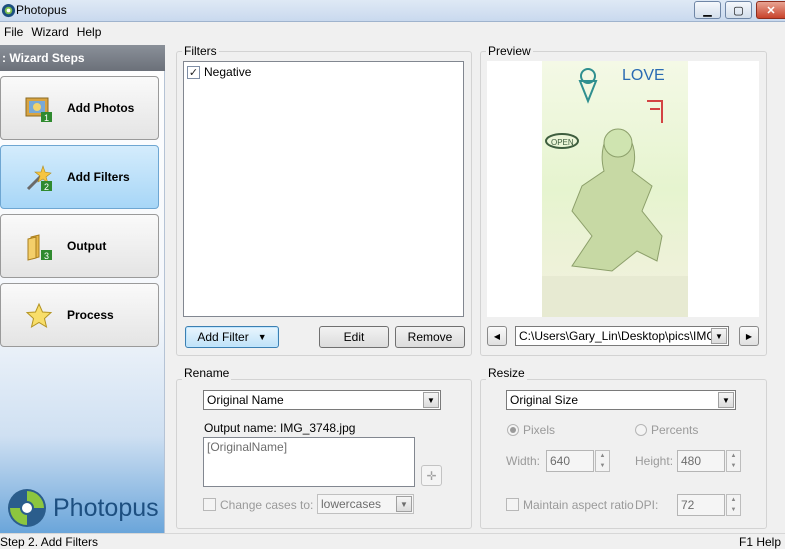  I want to click on step-add-photos: 1 Add Photos, so click(79, 108).